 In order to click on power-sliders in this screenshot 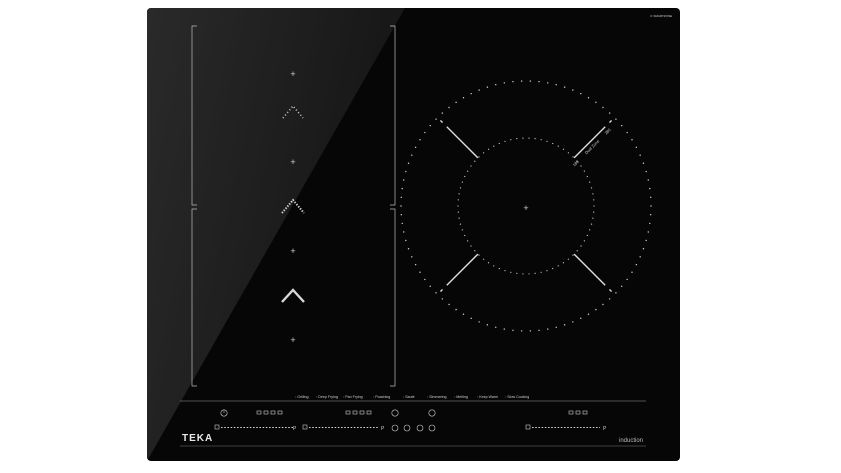, I will do `click(407, 427)`.